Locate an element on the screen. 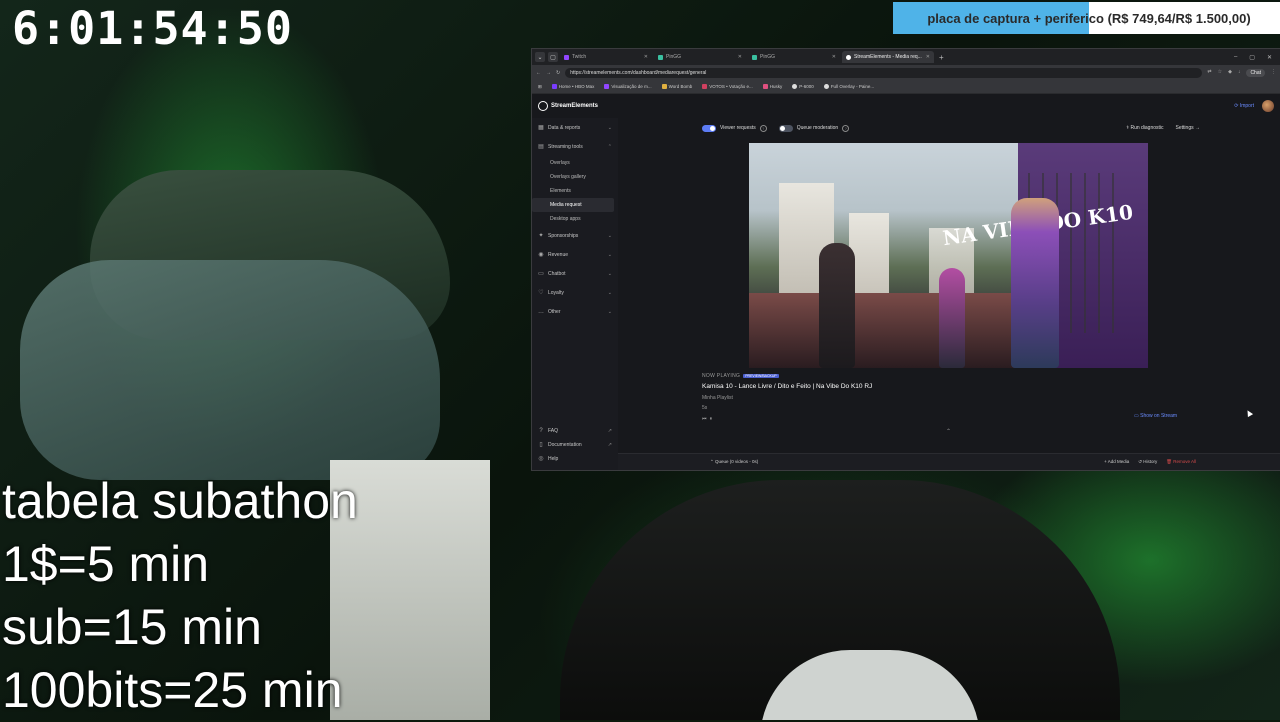 This screenshot has height=722, width=1280. sidebar-item-sponsorships: ✦ Sponsorships ⌄ is located at coordinates (575, 235).